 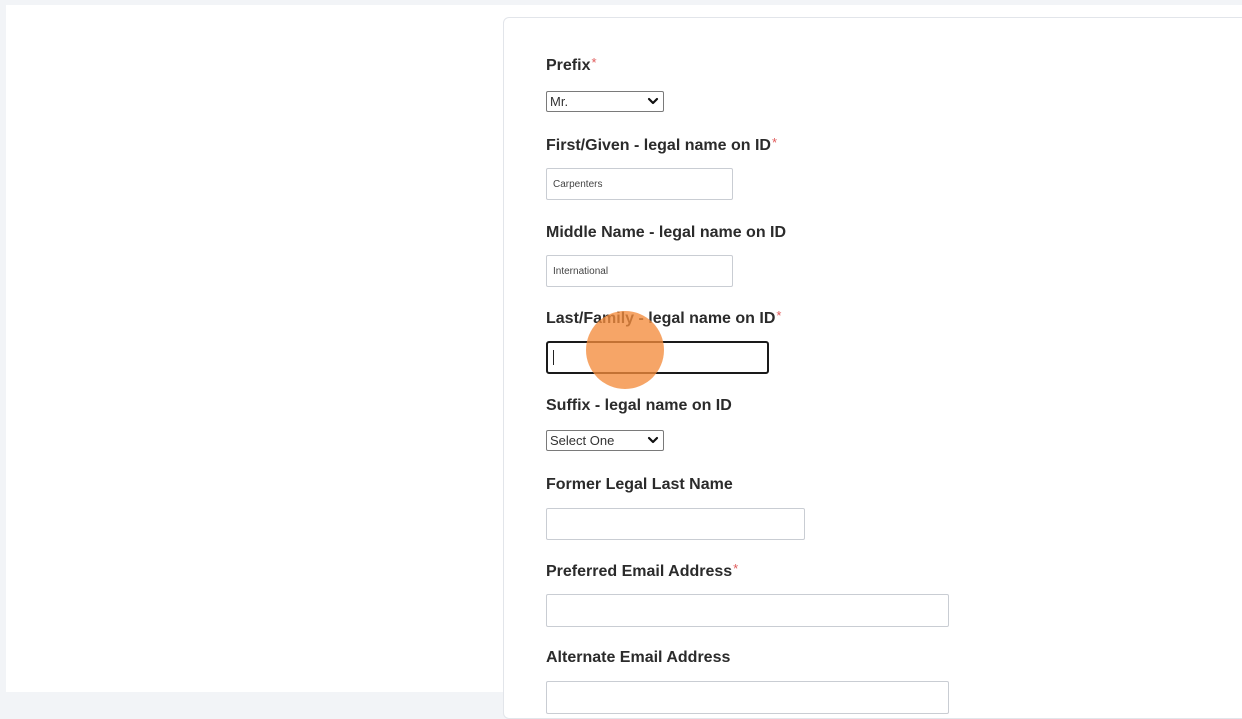 What do you see at coordinates (657, 357) in the screenshot?
I see `last-name-input` at bounding box center [657, 357].